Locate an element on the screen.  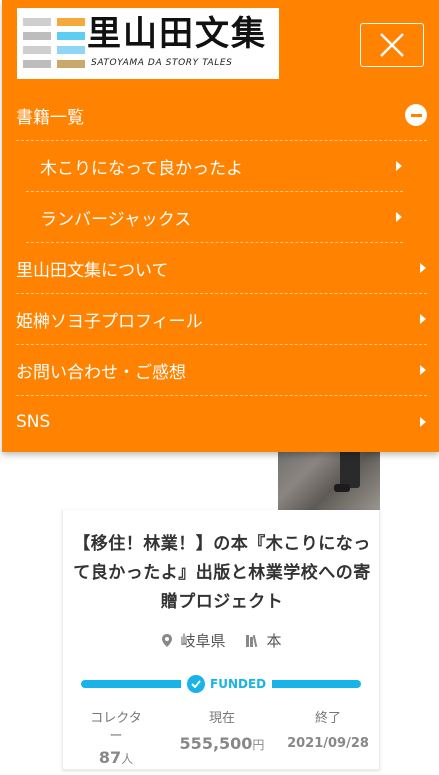
category-meta: 本 is located at coordinates (263, 640).